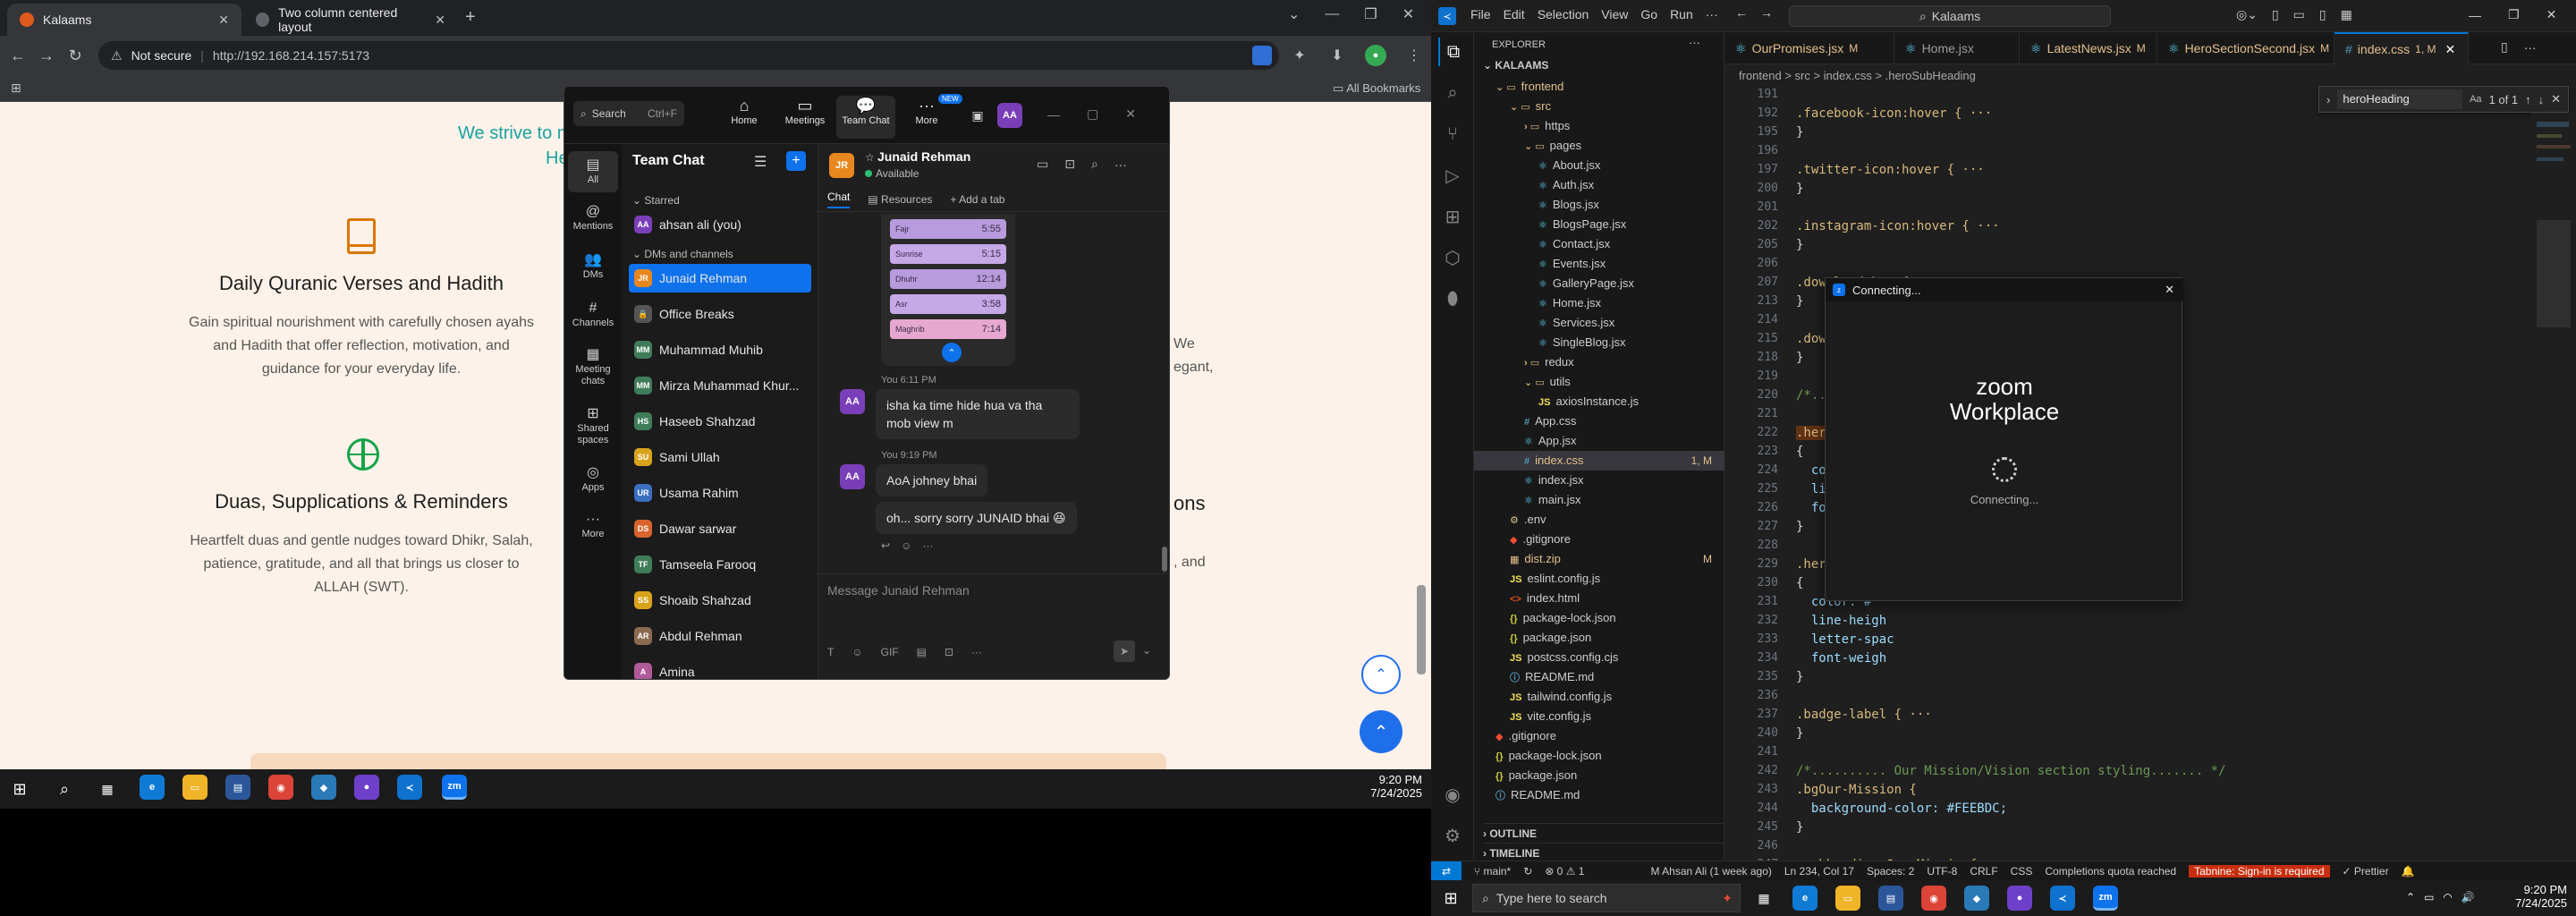 This screenshot has height=916, width=2576. What do you see at coordinates (1069, 164) in the screenshot?
I see `screen-share-icon: ⊡` at bounding box center [1069, 164].